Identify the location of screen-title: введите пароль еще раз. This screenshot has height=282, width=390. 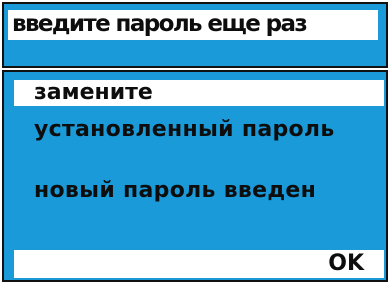
(160, 24).